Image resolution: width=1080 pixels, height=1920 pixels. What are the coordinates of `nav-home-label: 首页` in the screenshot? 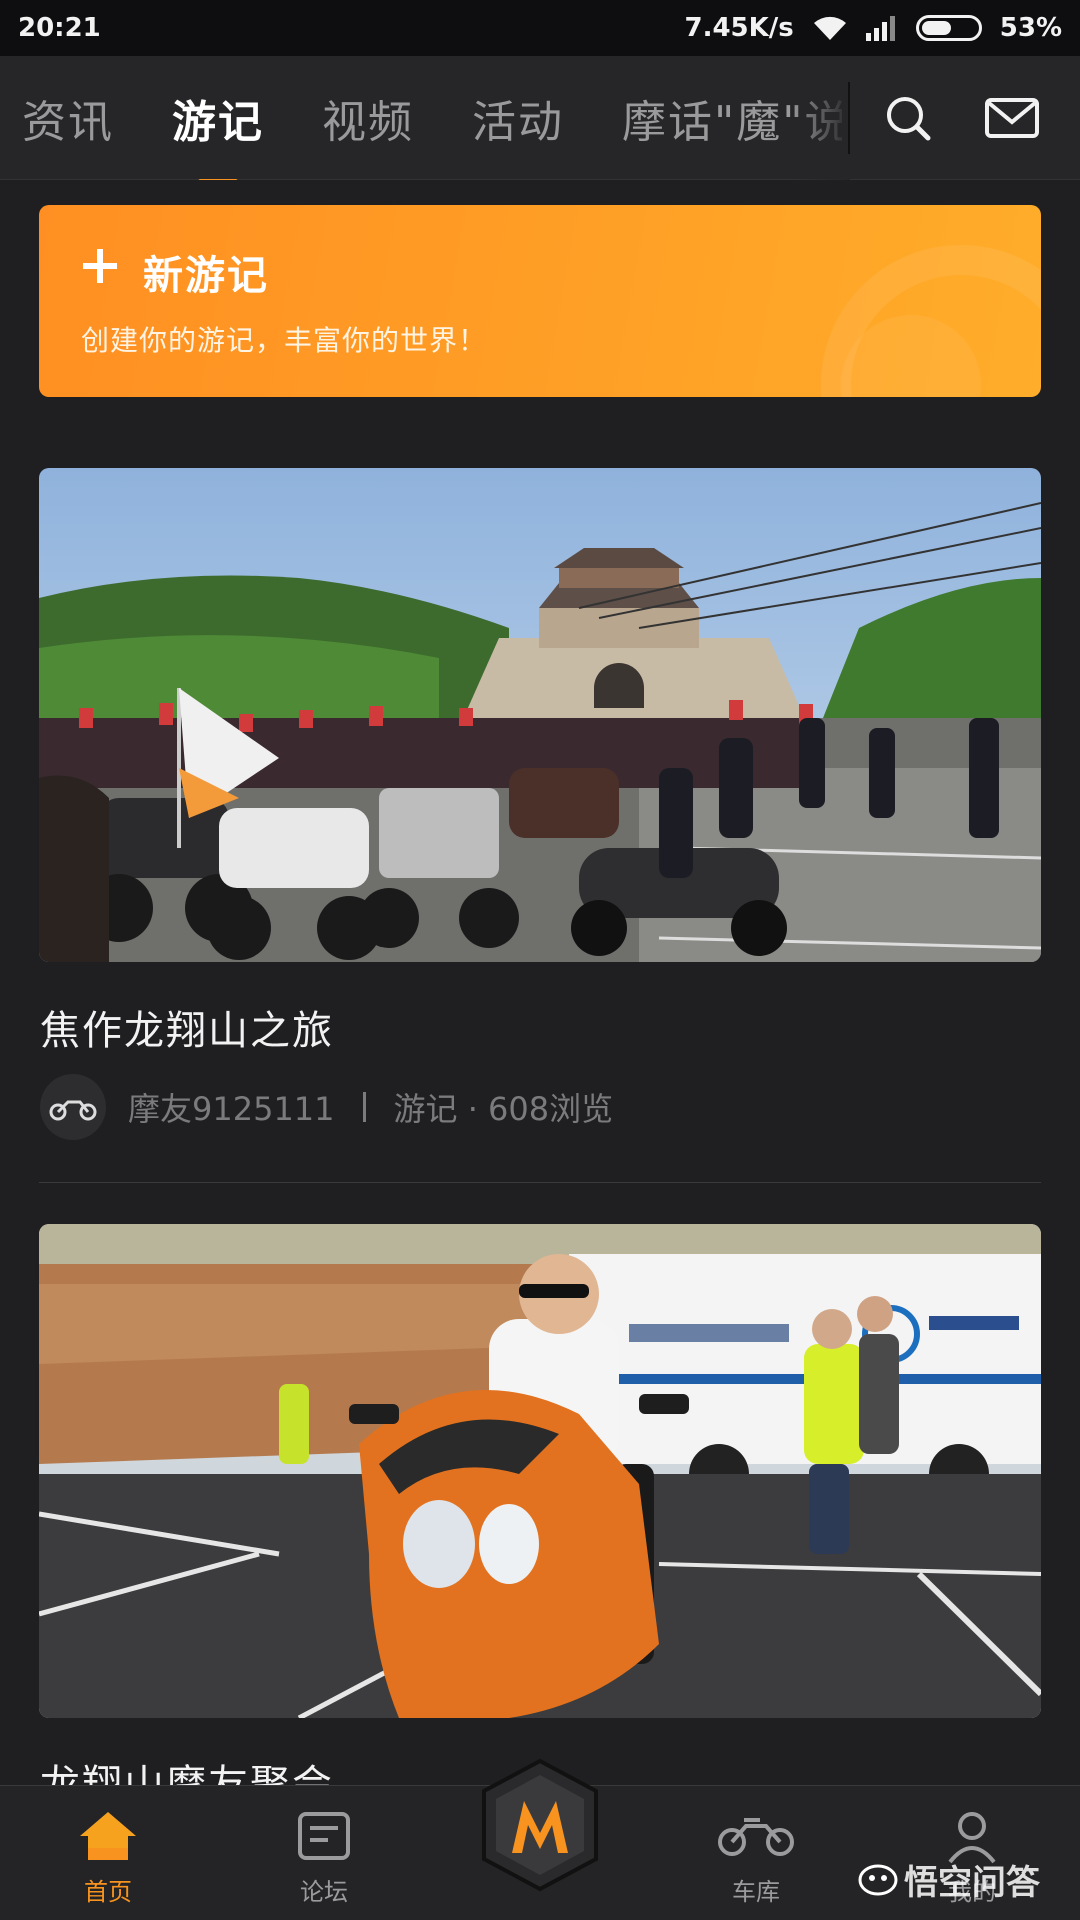 It's located at (108, 1892).